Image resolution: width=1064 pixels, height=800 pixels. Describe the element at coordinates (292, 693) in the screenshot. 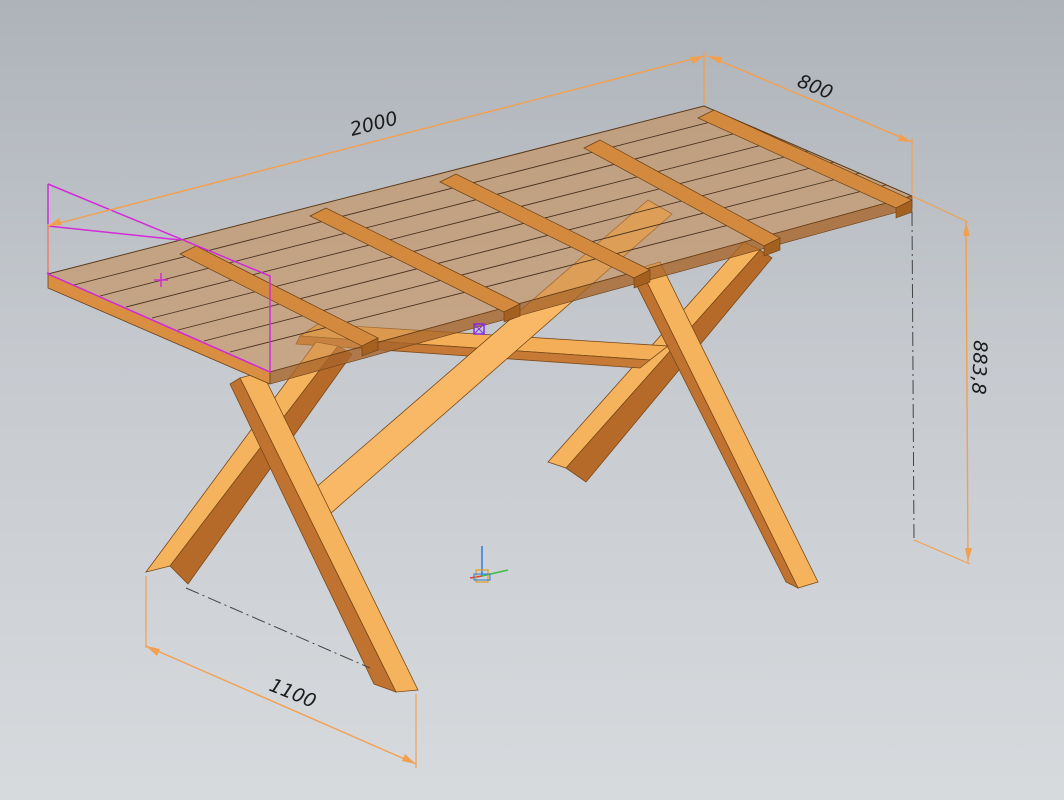

I see `dimension-leg-span-label: 1100` at that location.